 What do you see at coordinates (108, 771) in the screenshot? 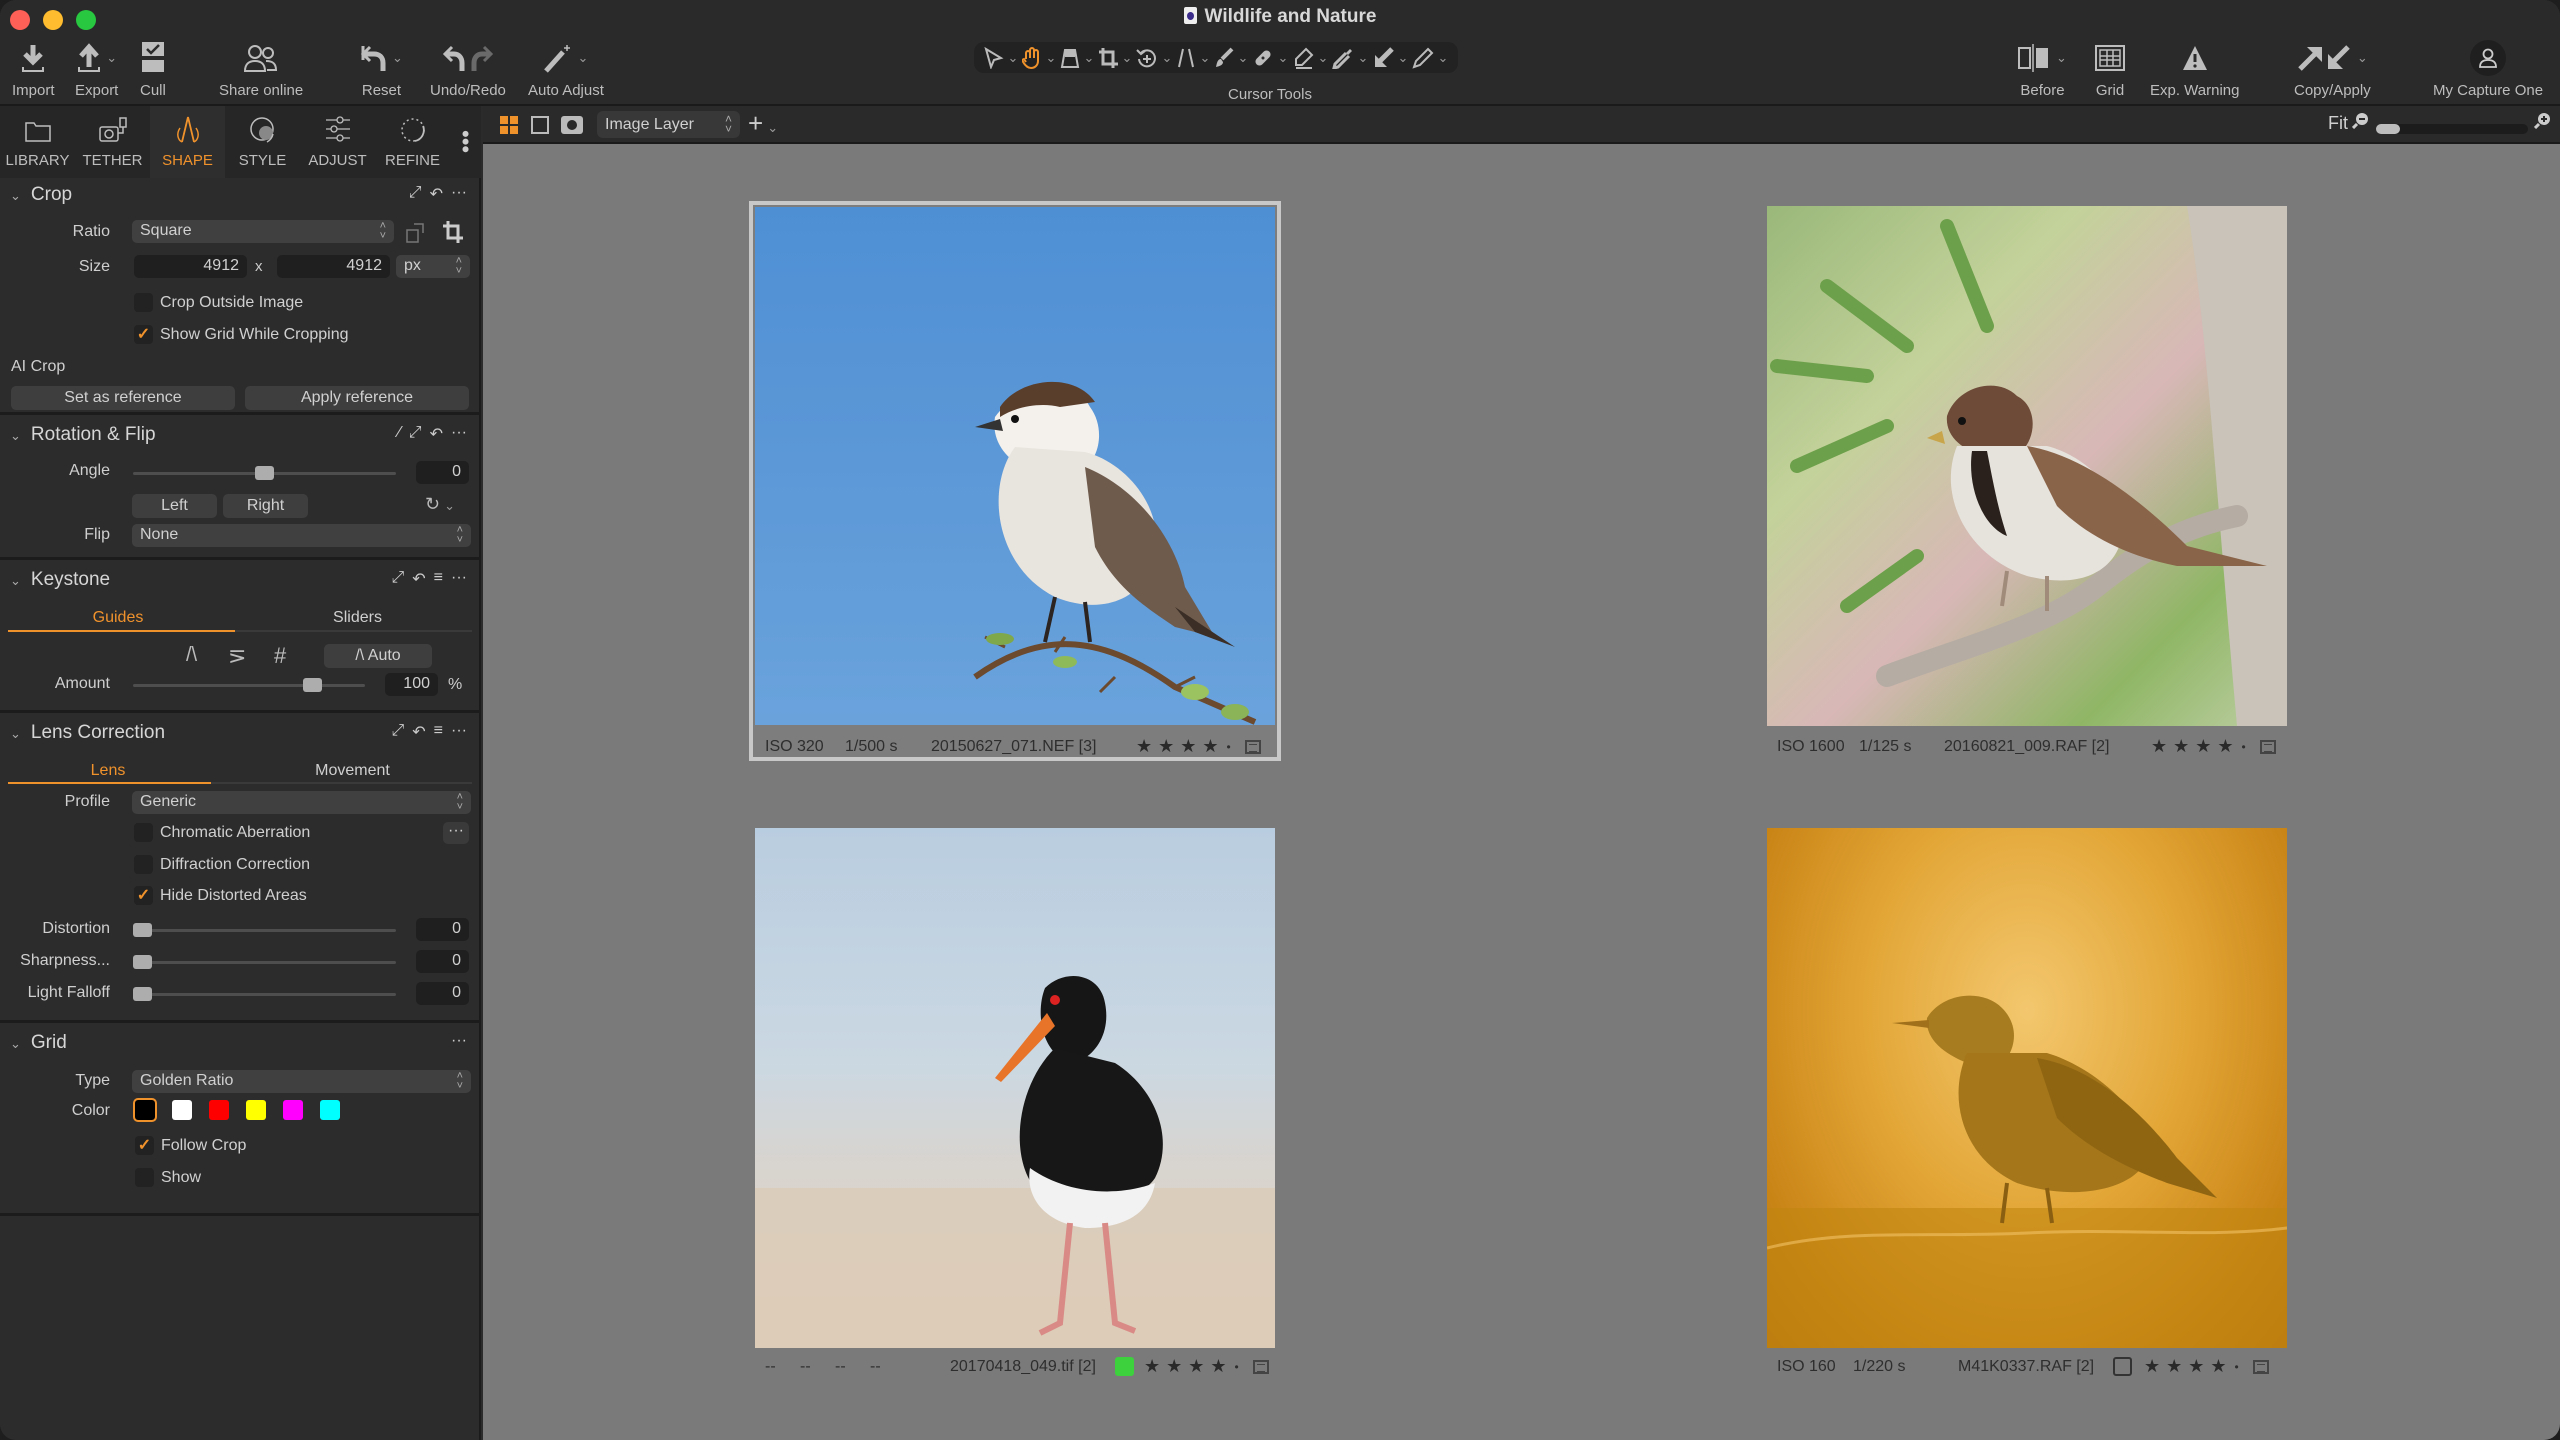
I see `tab-lens: Lens` at bounding box center [108, 771].